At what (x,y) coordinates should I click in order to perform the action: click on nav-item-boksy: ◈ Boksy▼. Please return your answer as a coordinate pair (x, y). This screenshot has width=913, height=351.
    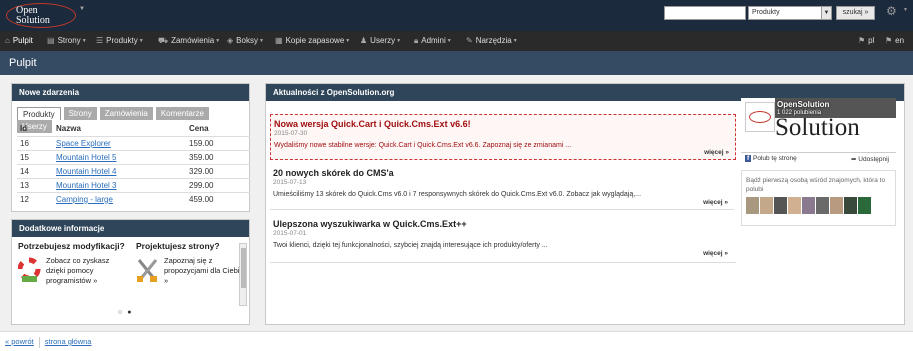
    Looking at the image, I should click on (245, 41).